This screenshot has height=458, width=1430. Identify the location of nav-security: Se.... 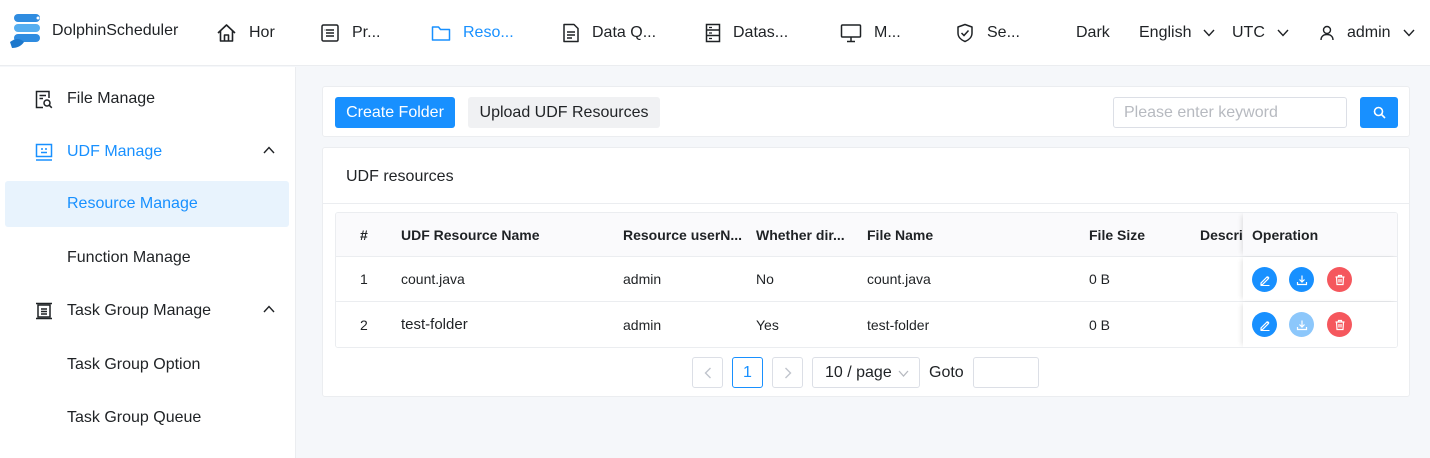
(987, 33).